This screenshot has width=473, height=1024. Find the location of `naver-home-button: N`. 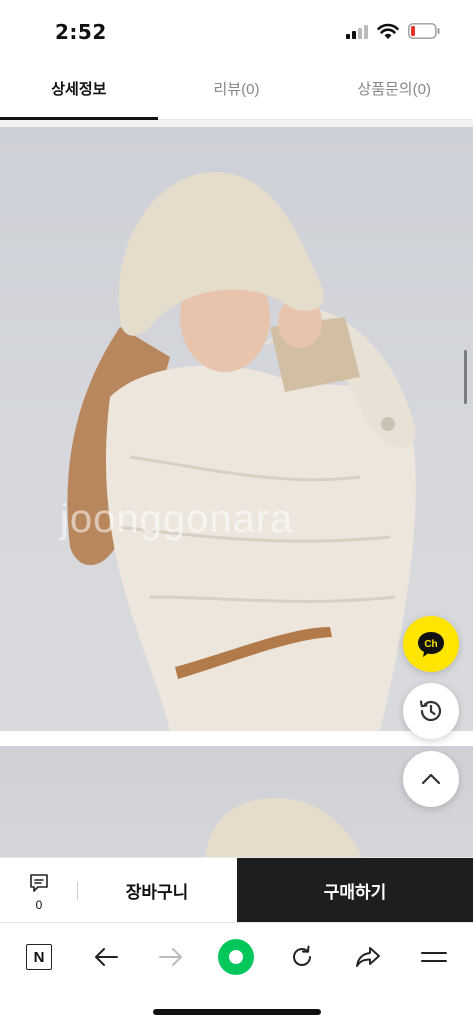

naver-home-button: N is located at coordinates (39, 957).